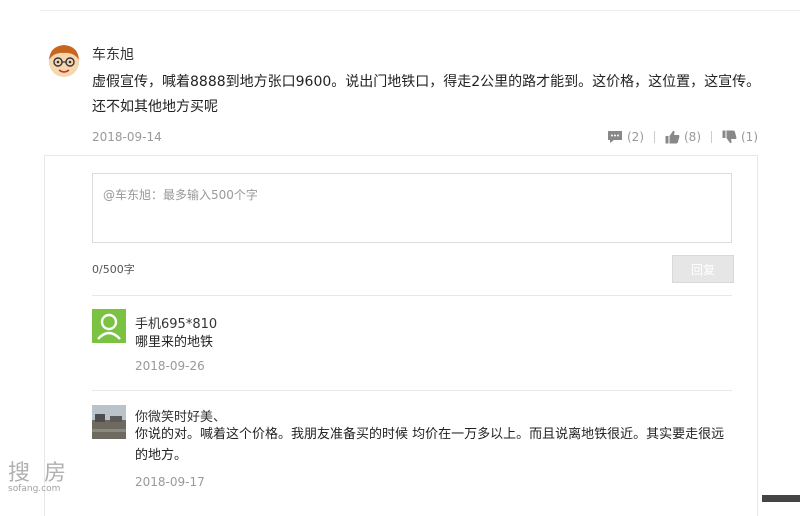 This screenshot has height=516, width=800. Describe the element at coordinates (176, 322) in the screenshot. I see `reply-author: 手机695*810` at that location.